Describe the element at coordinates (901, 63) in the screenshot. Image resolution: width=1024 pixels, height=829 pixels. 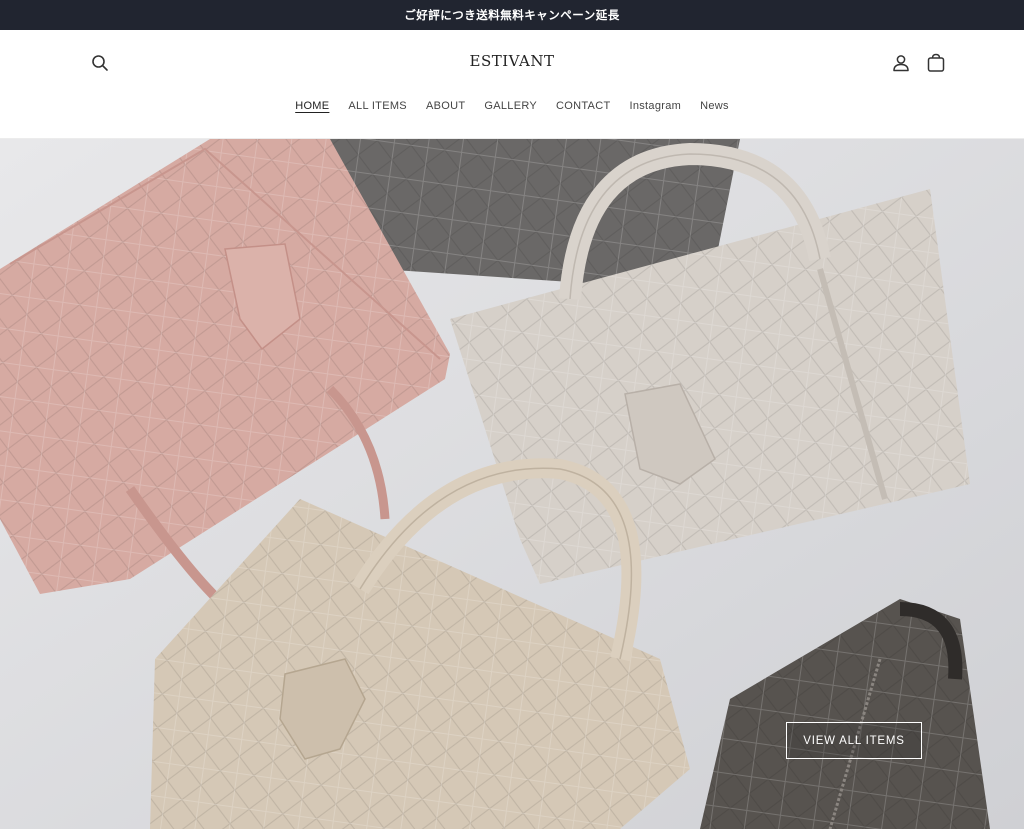
I see `user-icon` at that location.